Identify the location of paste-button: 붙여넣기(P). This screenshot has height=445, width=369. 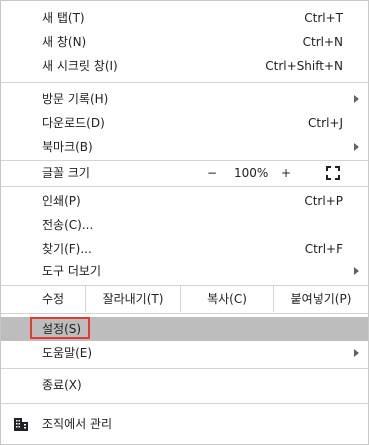
(320, 299).